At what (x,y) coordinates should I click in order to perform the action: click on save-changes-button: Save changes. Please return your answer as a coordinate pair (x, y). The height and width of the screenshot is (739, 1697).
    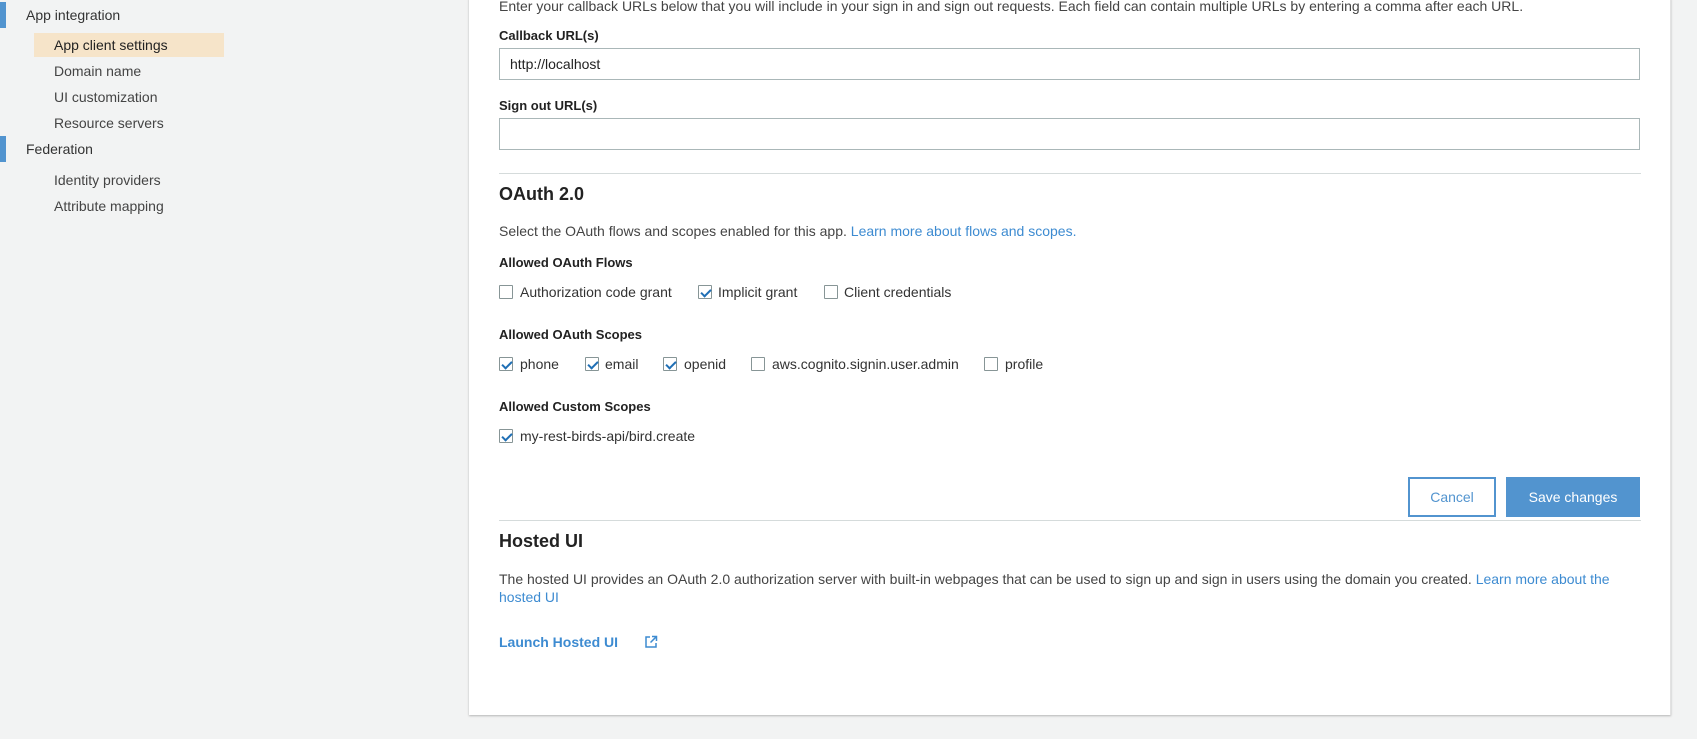
    Looking at the image, I should click on (1573, 497).